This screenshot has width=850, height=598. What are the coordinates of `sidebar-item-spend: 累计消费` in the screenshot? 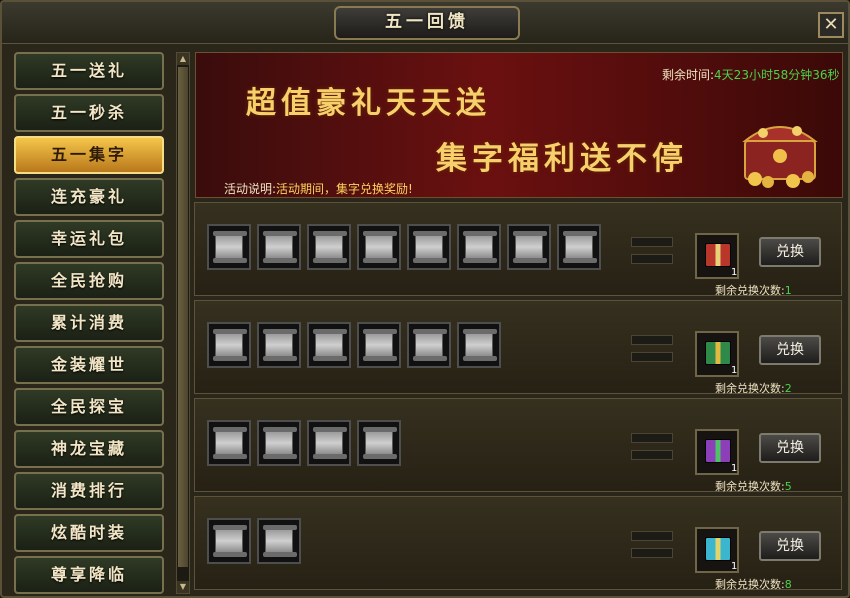 It's located at (89, 323).